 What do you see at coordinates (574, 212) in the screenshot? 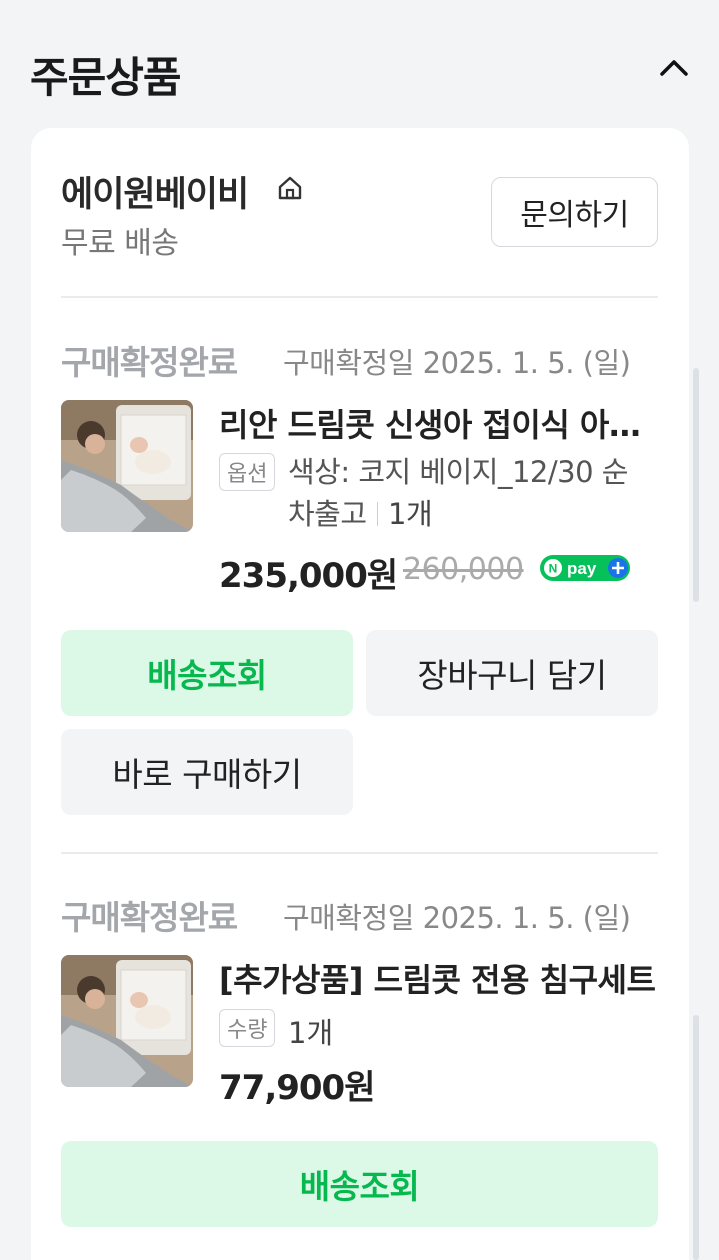
I see `inquiry-button: 문의하기` at bounding box center [574, 212].